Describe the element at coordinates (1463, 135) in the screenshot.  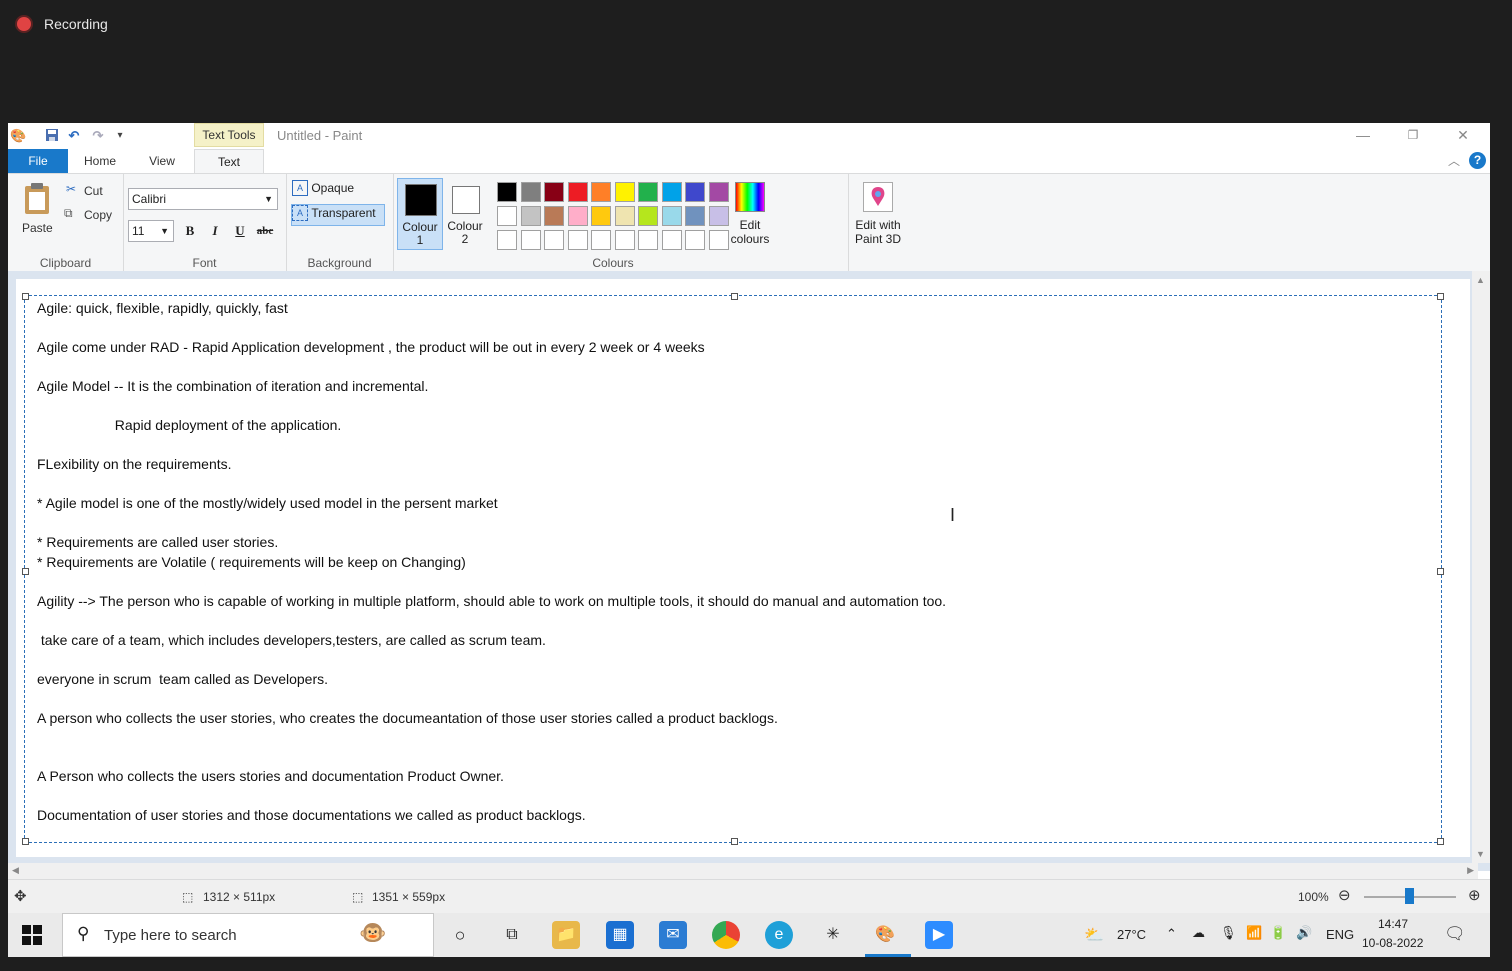
I see `close-button: ✕` at that location.